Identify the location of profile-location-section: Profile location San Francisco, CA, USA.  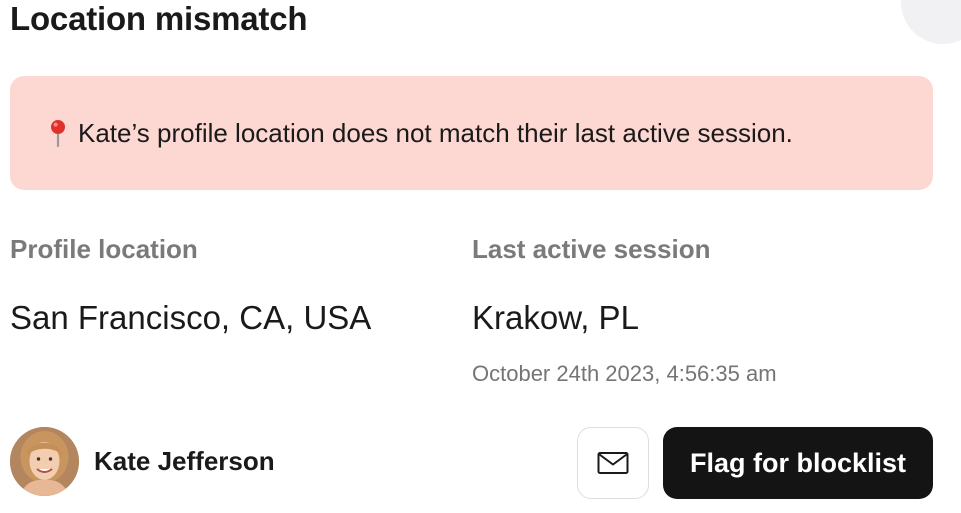
(190, 285).